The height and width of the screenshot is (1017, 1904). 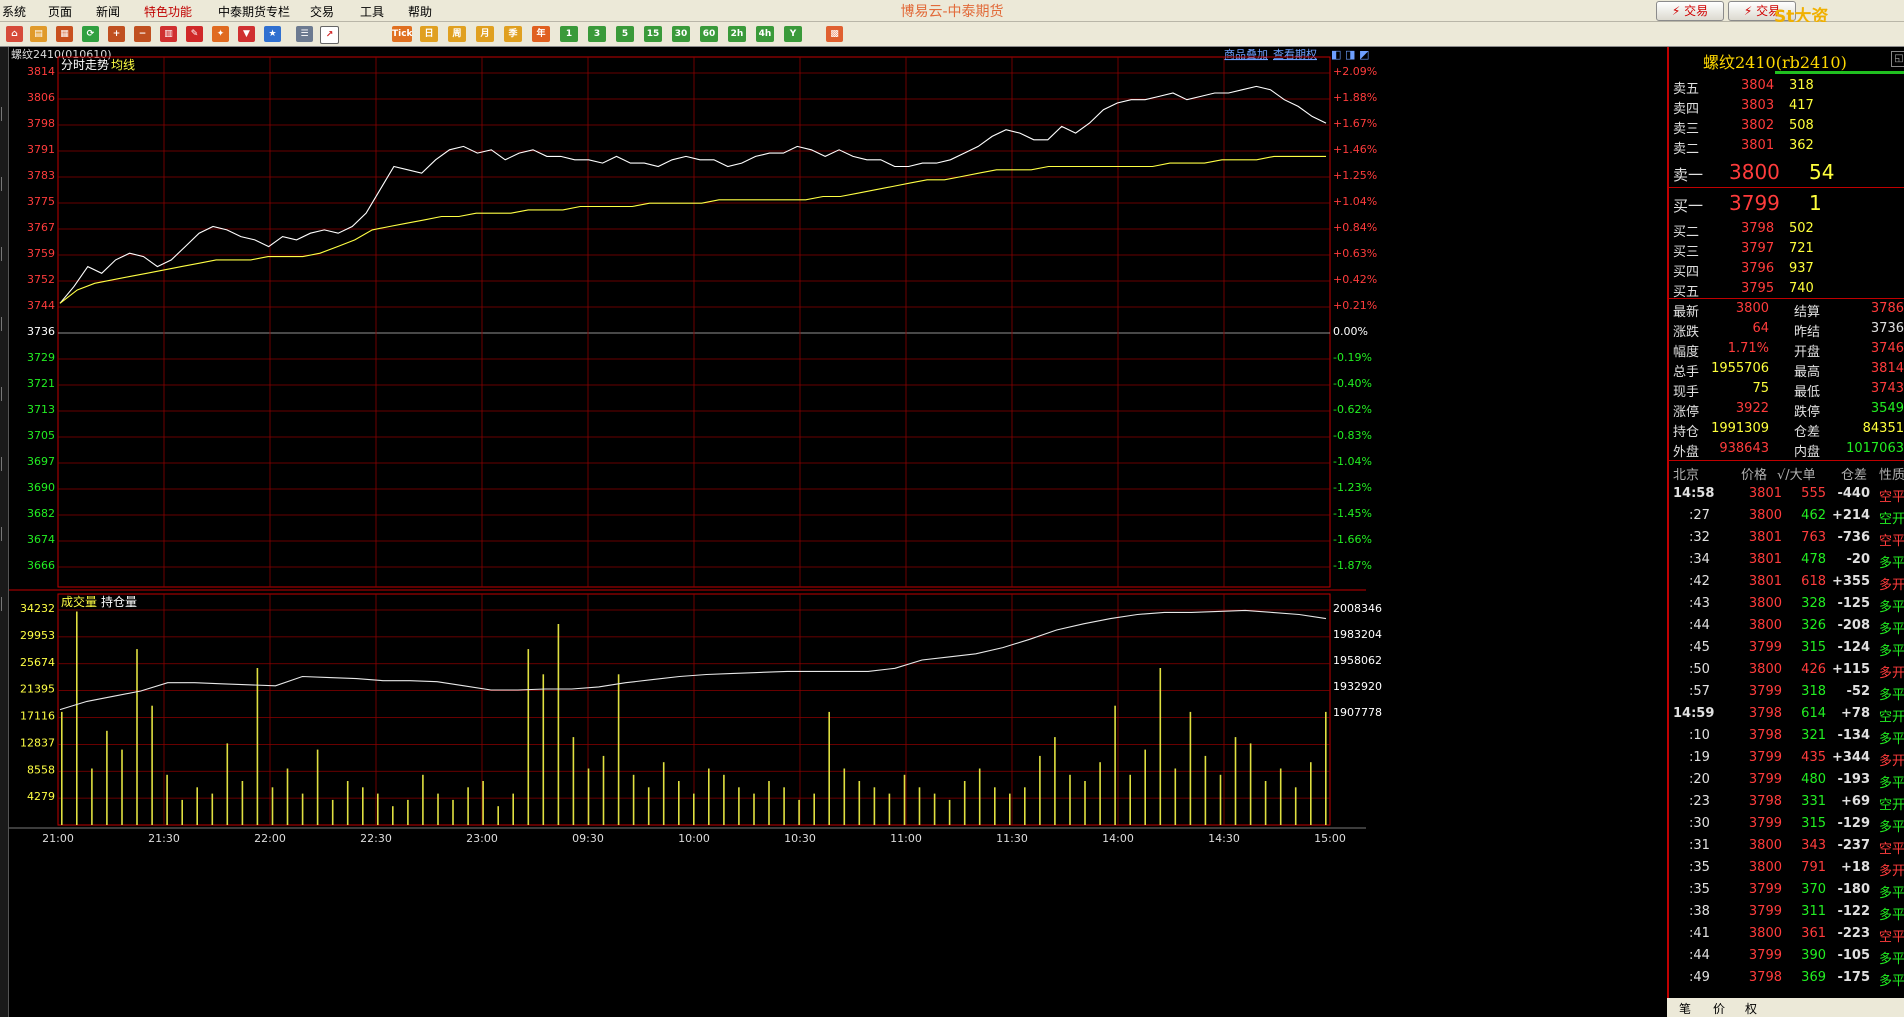 I want to click on header-link-0: 商品叠加, so click(x=1246, y=54).